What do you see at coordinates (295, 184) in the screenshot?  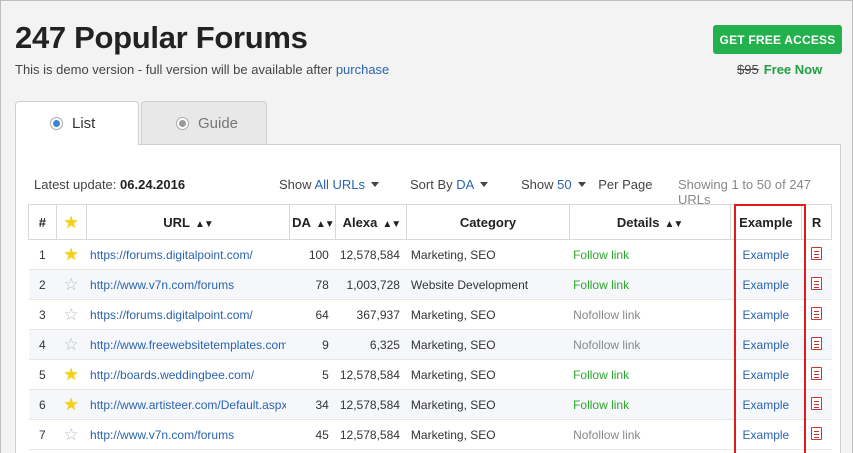 I see `filter-label: Show` at bounding box center [295, 184].